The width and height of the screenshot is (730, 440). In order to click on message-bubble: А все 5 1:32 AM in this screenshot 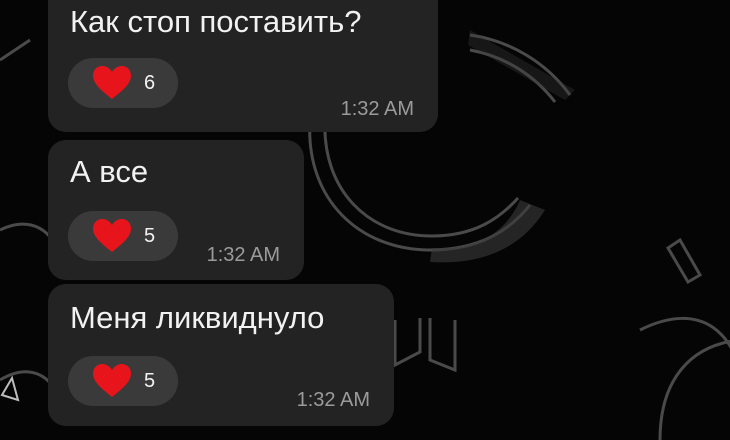, I will do `click(176, 210)`.